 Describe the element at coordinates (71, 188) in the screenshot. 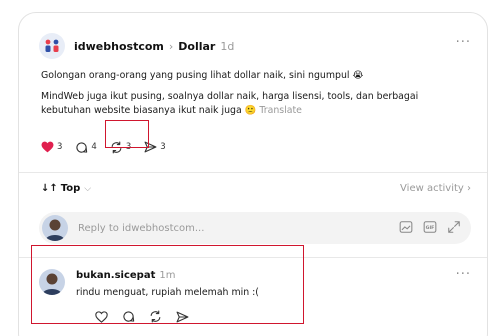

I see `sort-dropdown: Top` at that location.